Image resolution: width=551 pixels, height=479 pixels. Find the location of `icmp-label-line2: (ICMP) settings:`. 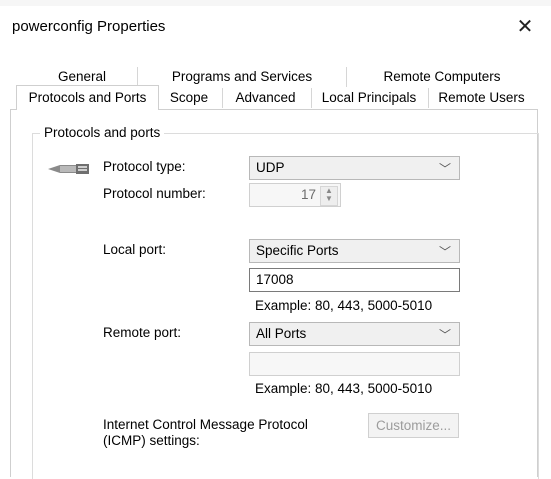

icmp-label-line2: (ICMP) settings: is located at coordinates (151, 440).